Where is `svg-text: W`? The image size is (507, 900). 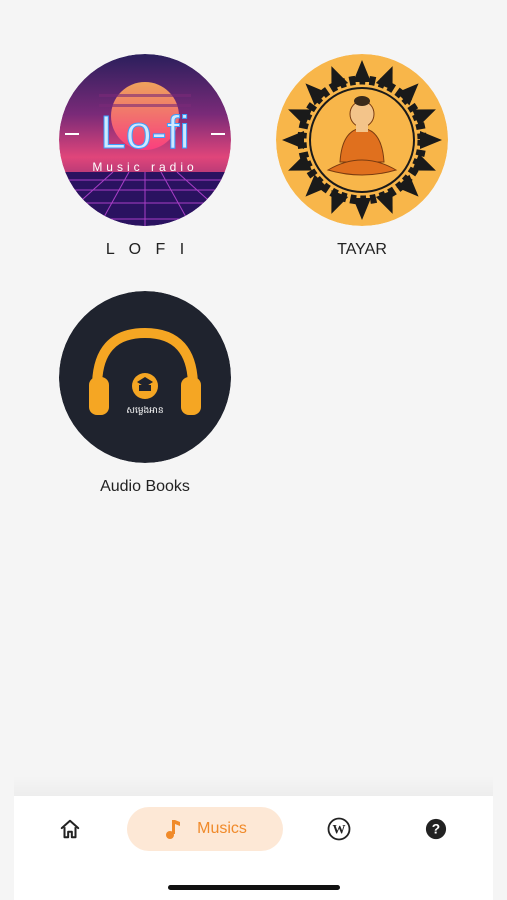
svg-text: W is located at coordinates (339, 829).